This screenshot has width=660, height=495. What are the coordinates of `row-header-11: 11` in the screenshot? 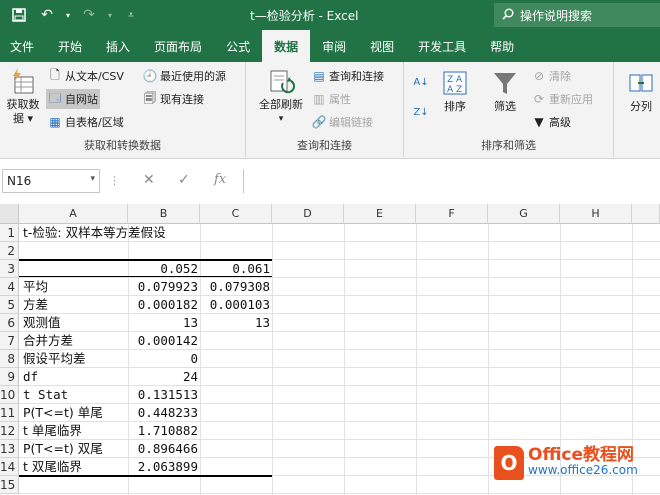 It's located at (9, 413).